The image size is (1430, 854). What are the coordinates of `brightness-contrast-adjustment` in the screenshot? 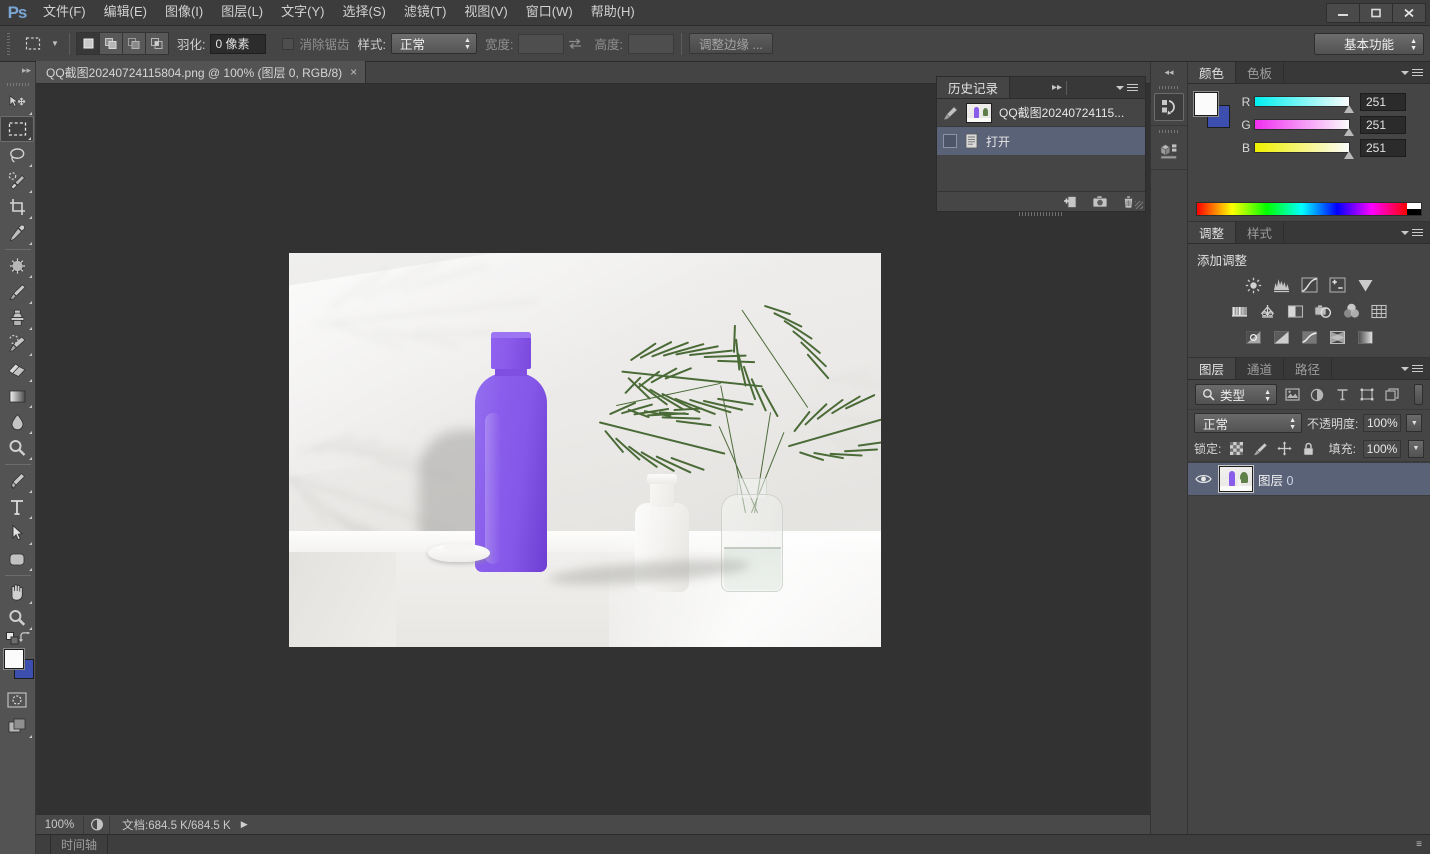 It's located at (1253, 285).